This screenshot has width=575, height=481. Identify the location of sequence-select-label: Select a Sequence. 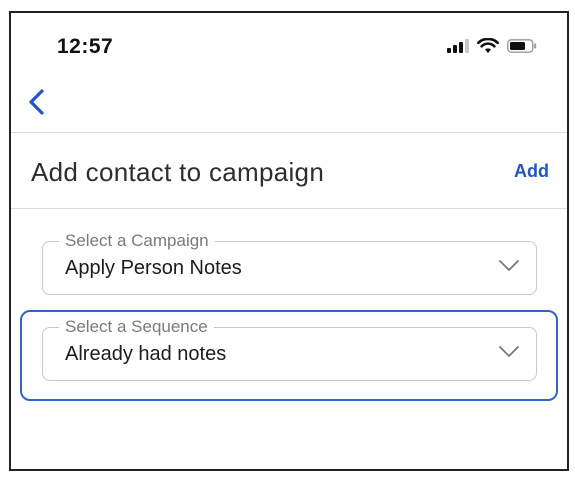
(136, 327).